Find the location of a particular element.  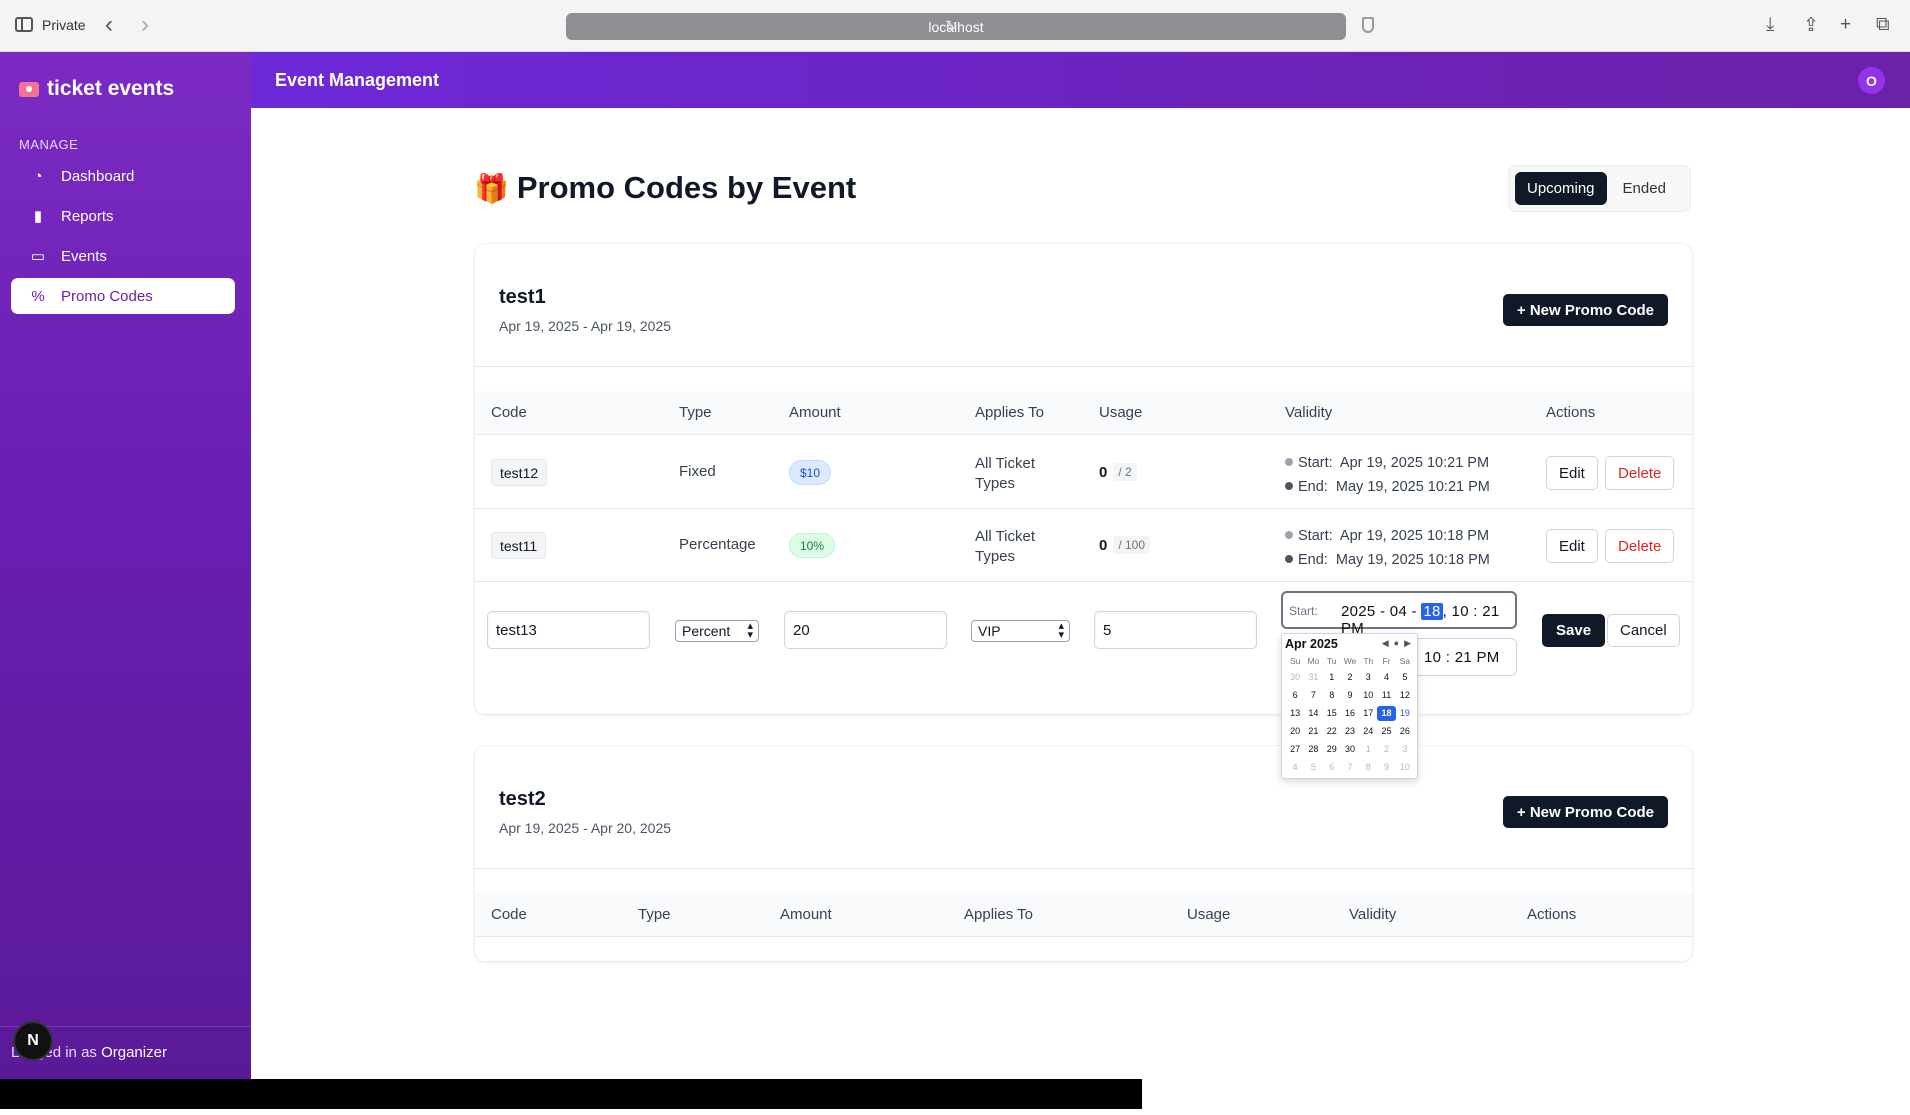

save-button: Save is located at coordinates (1574, 630).